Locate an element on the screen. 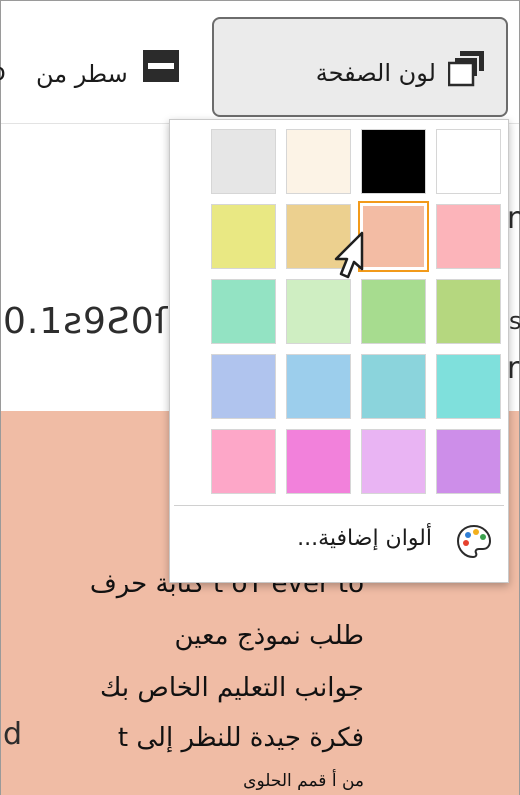 The width and height of the screenshot is (520, 795). edge-text-fragment: d is located at coordinates (13, 734).